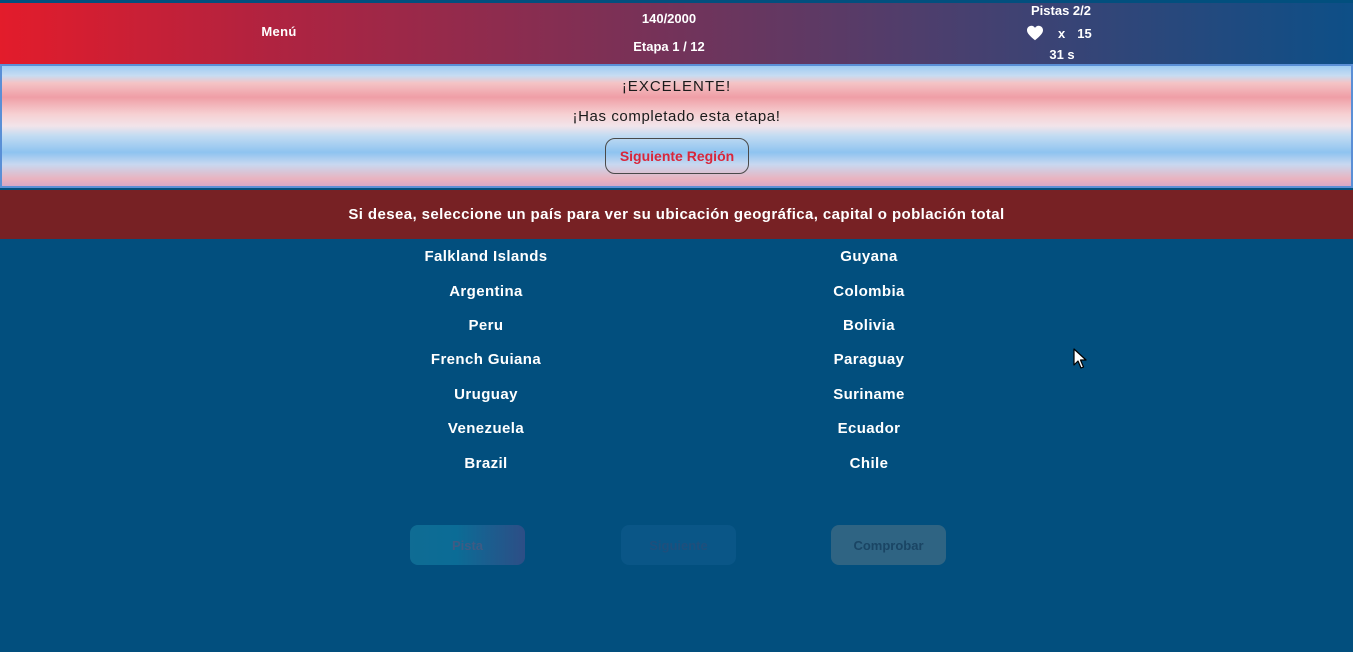  What do you see at coordinates (1062, 54) in the screenshot?
I see `timer: 31 s` at bounding box center [1062, 54].